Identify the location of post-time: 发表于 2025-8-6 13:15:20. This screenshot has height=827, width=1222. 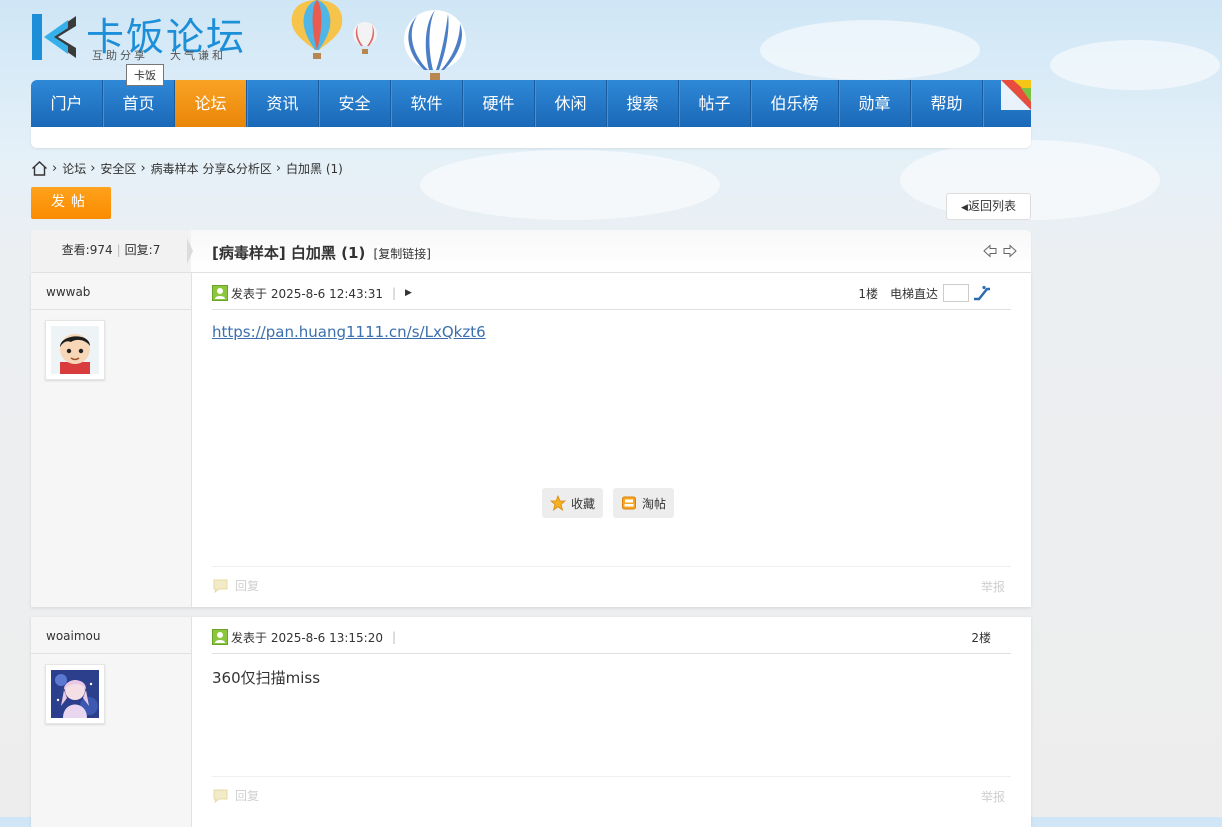
(307, 637).